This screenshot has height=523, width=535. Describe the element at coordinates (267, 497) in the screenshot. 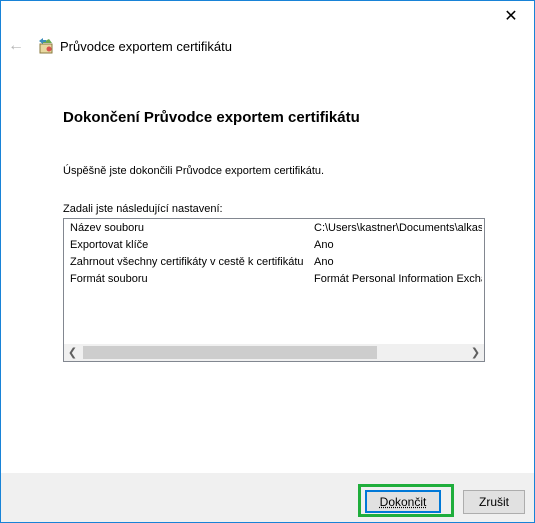

I see `button-bar` at that location.